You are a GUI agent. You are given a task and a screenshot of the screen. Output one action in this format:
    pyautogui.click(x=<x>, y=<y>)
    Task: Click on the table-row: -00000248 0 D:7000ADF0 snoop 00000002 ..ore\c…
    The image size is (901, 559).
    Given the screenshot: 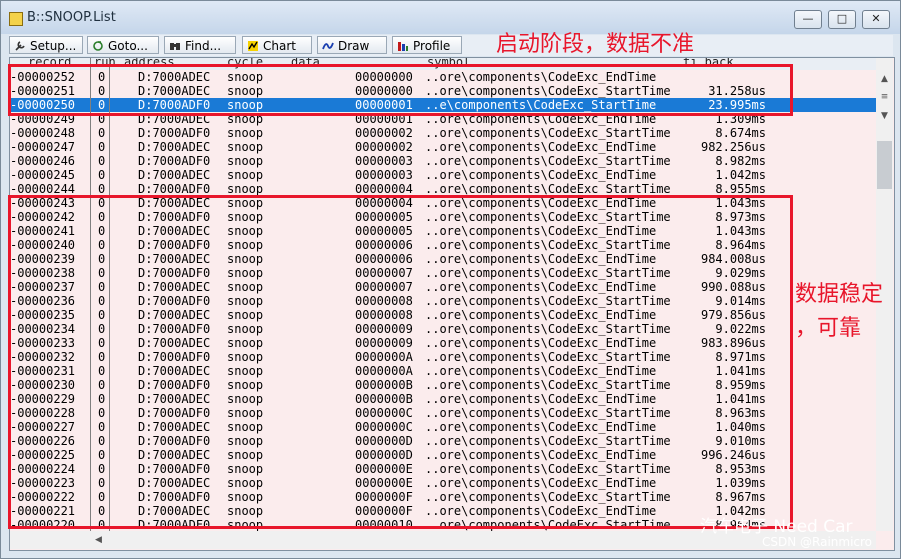 What is the action you would take?
    pyautogui.click(x=443, y=133)
    